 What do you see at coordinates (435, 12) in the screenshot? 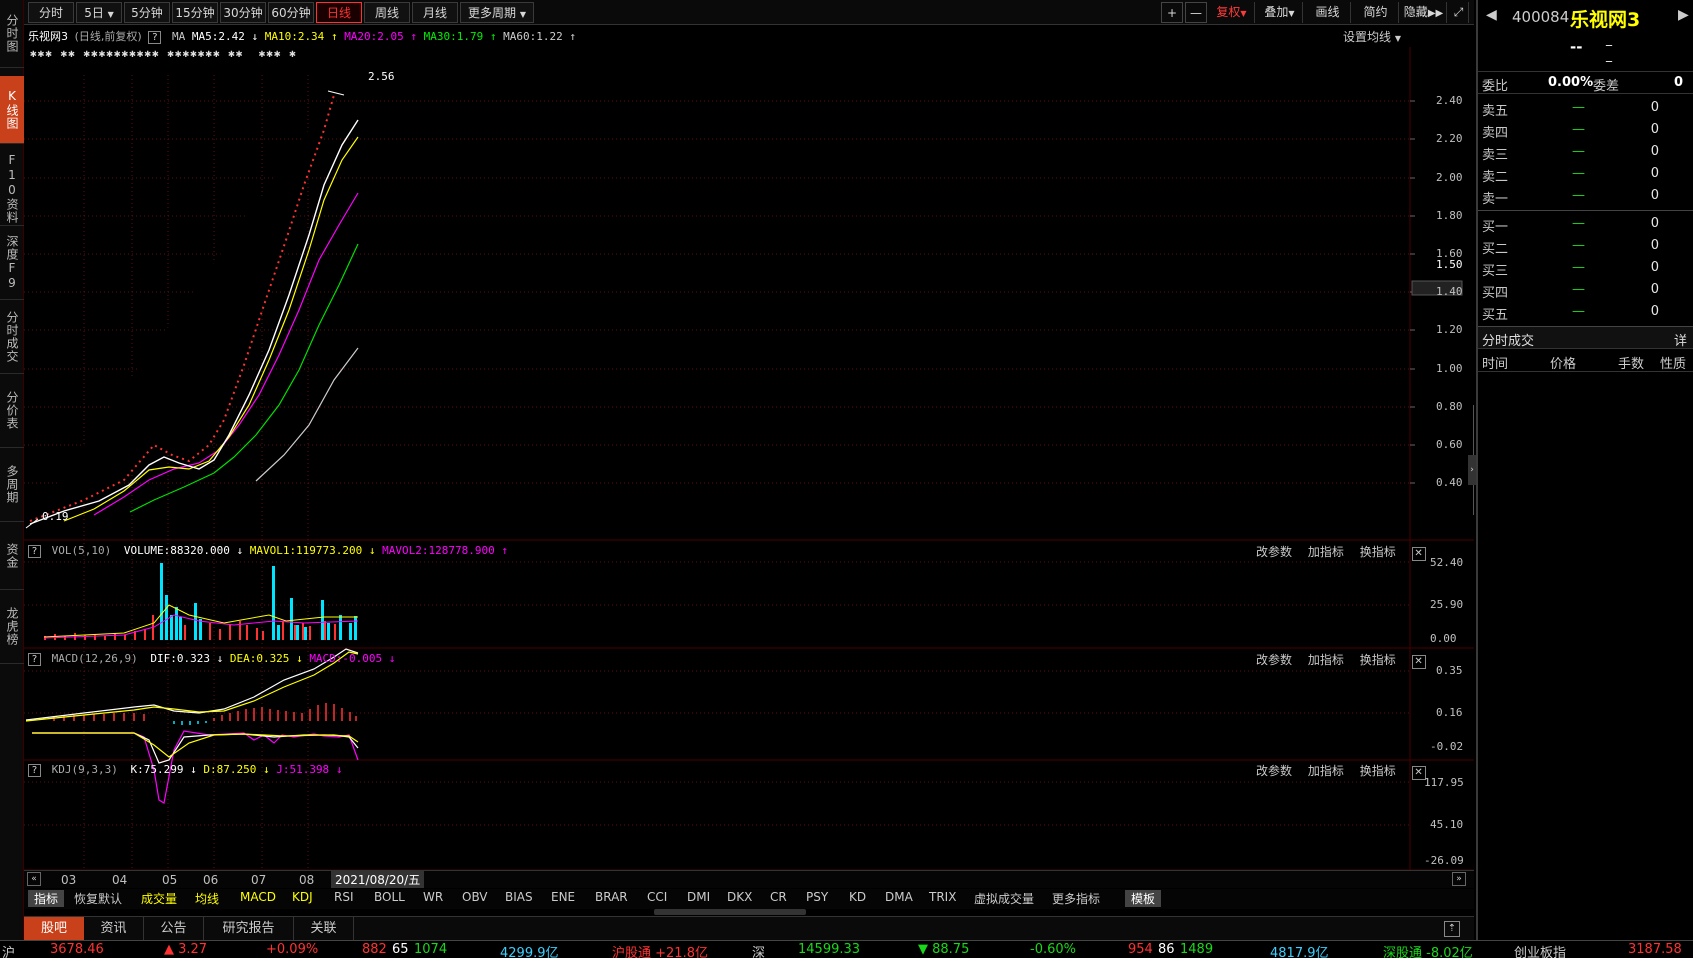
I see `period-monthly: 月线` at bounding box center [435, 12].